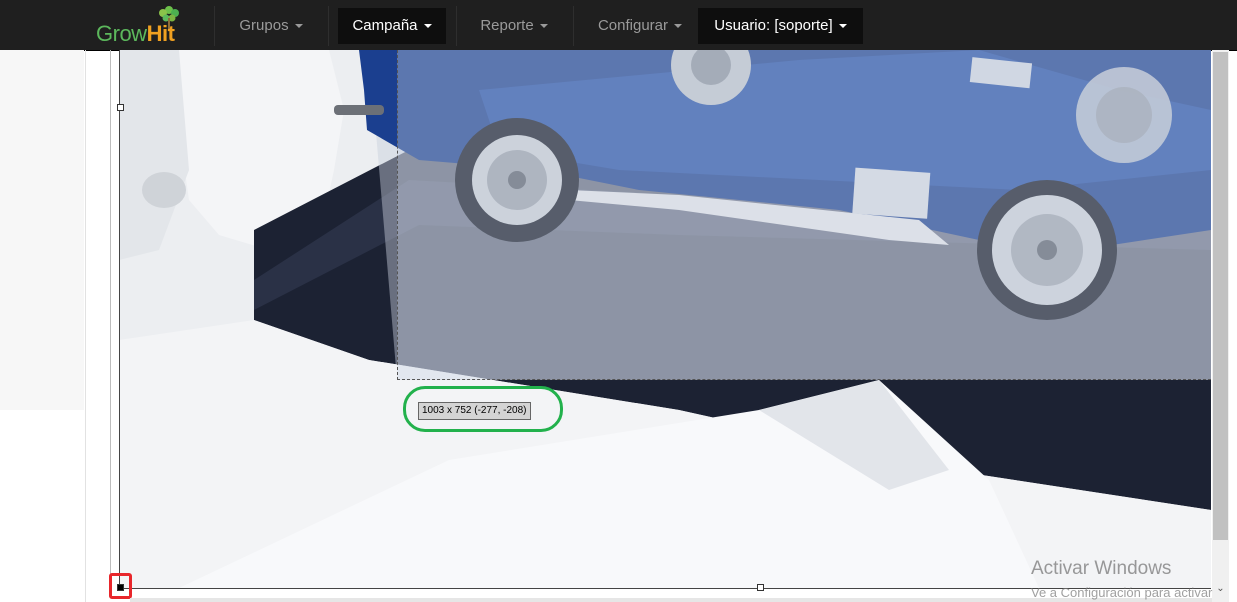 The image size is (1237, 602). What do you see at coordinates (121, 33) in the screenshot?
I see `logo-grow-text: Grow` at bounding box center [121, 33].